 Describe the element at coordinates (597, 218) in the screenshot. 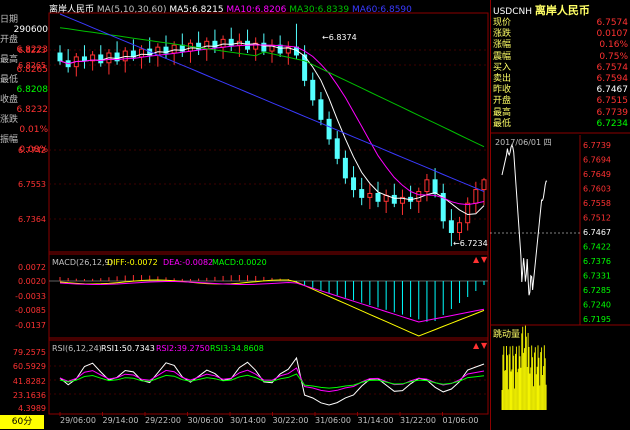

I see `mini-price-tick: 6.7512` at that location.